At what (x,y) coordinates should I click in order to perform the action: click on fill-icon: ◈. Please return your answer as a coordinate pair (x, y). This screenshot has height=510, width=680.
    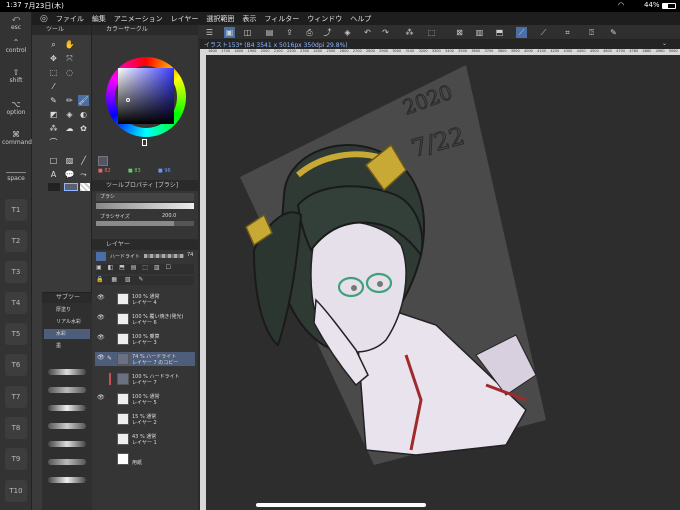
    Looking at the image, I should click on (69, 114).